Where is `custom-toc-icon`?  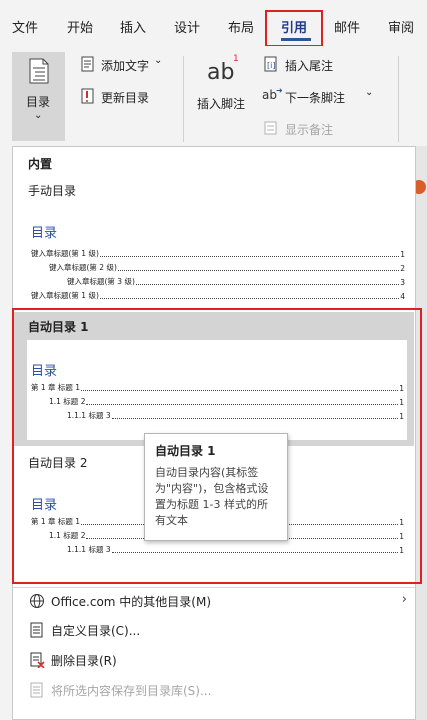 custom-toc-icon is located at coordinates (36, 630).